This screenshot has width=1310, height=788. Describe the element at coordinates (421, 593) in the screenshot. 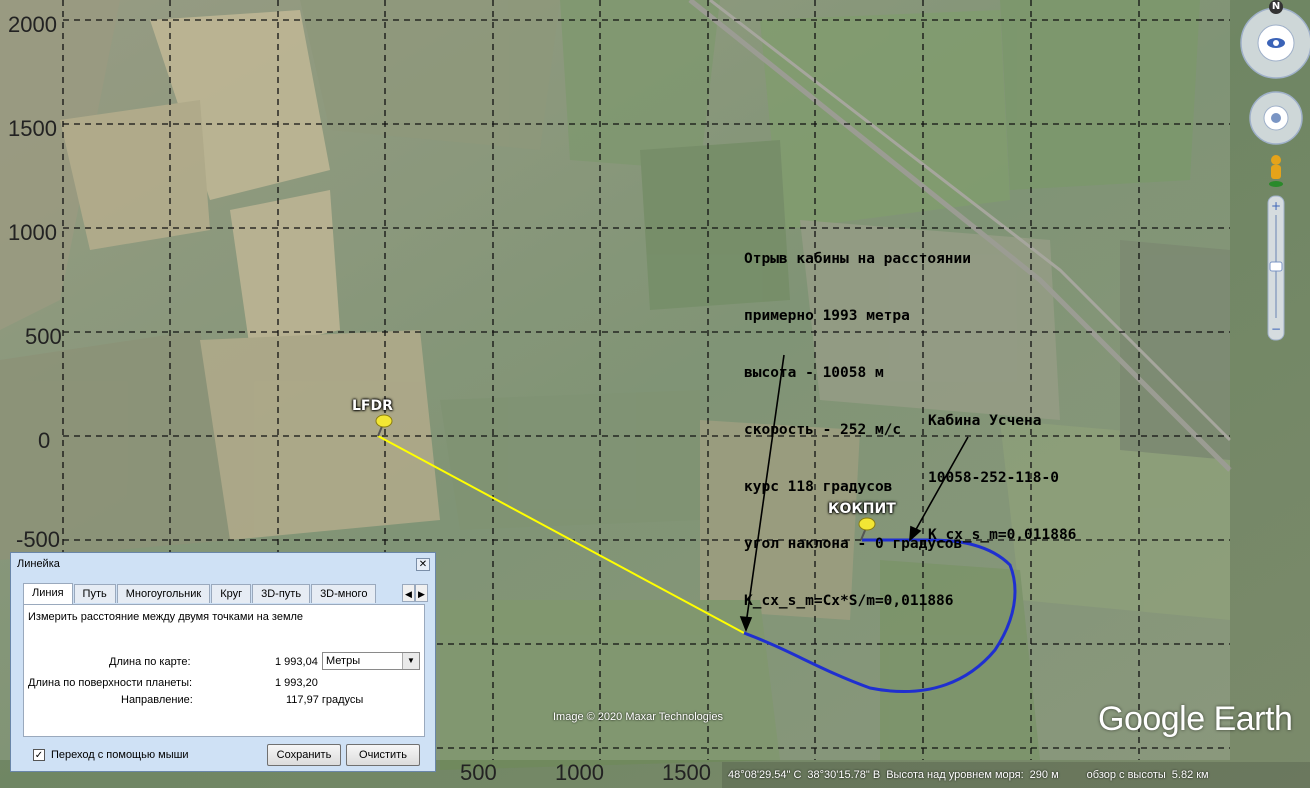

I see `tab-scroll-right-icon: ▶` at that location.